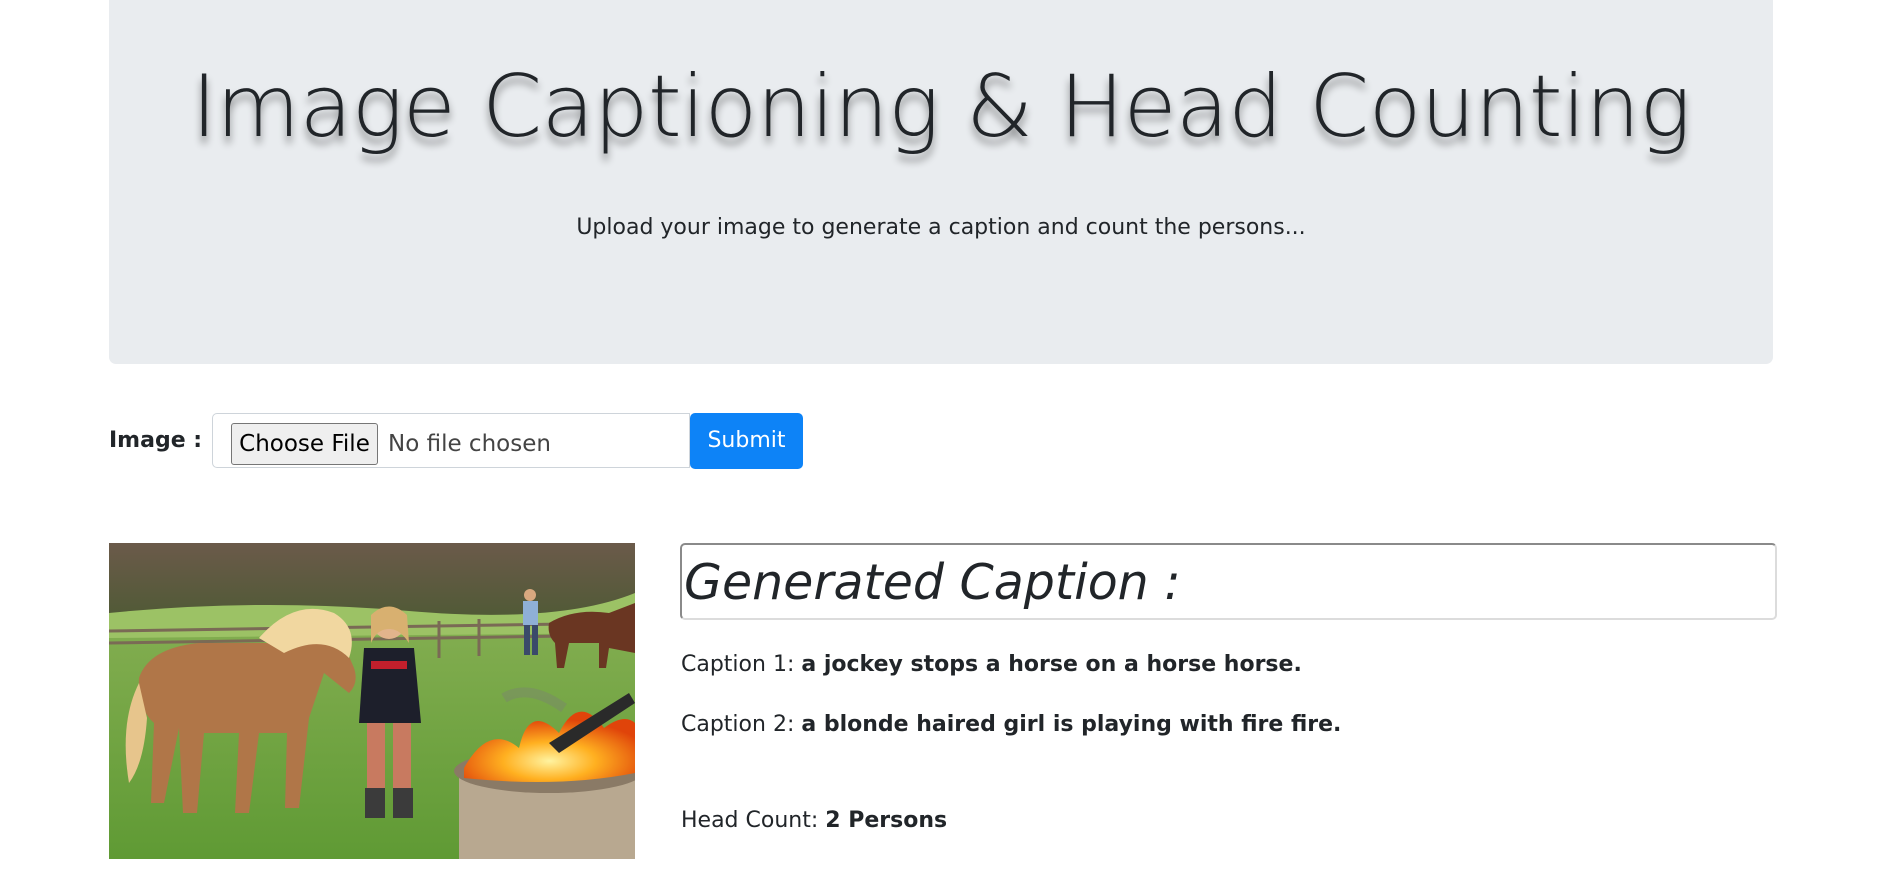  I want to click on head-count-line: Head Count: 2 Persons, so click(814, 821).